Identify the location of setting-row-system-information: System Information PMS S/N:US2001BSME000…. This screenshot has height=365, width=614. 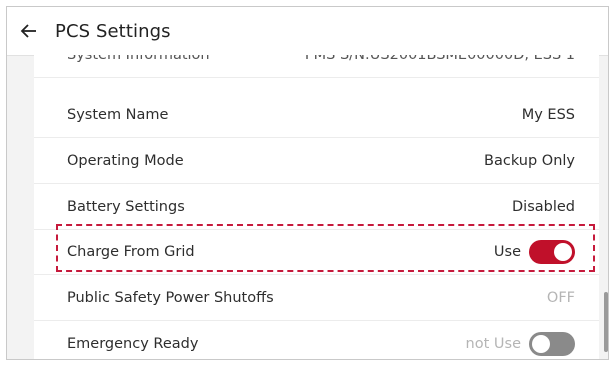
(316, 66).